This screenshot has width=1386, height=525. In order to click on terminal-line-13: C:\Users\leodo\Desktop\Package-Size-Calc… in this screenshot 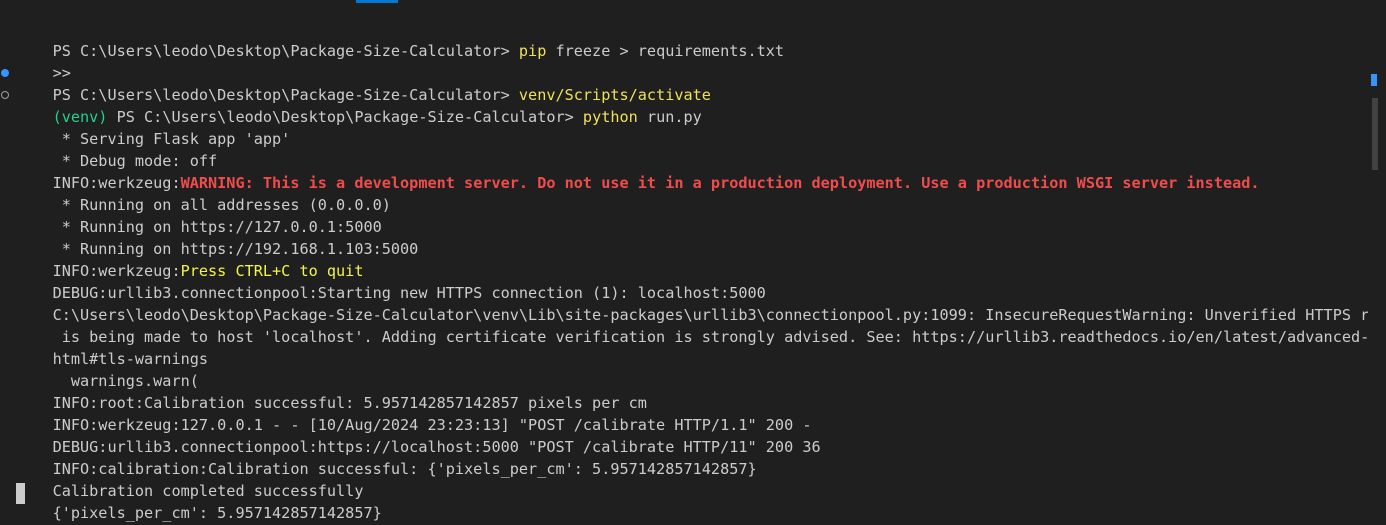, I will do `click(701, 303)`.